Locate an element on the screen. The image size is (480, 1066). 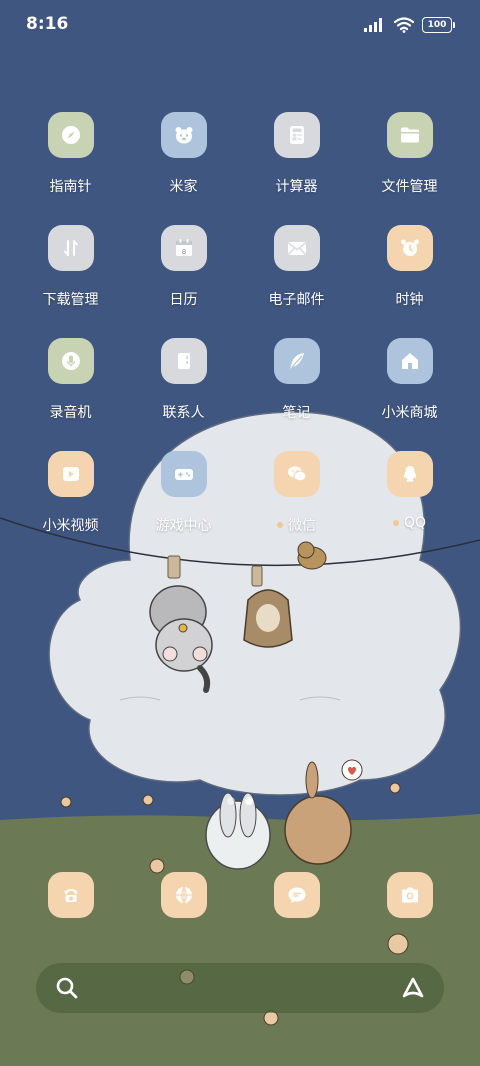
app-label: 计算器 is located at coordinates (296, 187).